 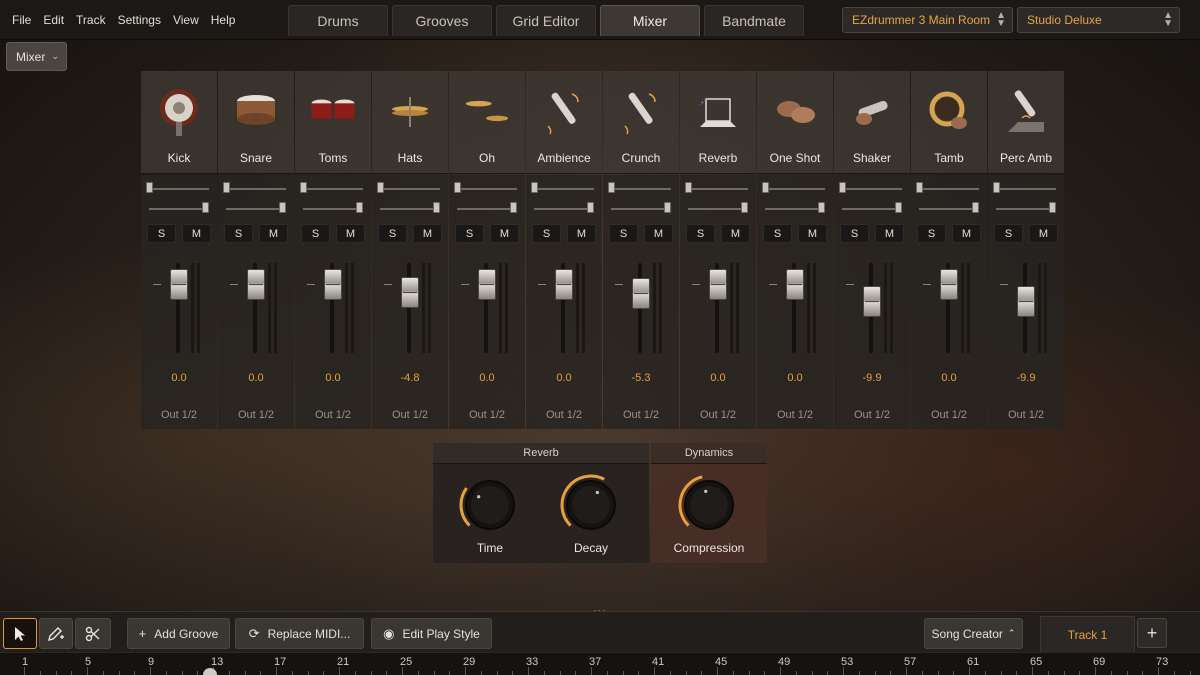 I want to click on room-select: EZdrummer 3 Main Room ▲ ▼, so click(x=927, y=20).